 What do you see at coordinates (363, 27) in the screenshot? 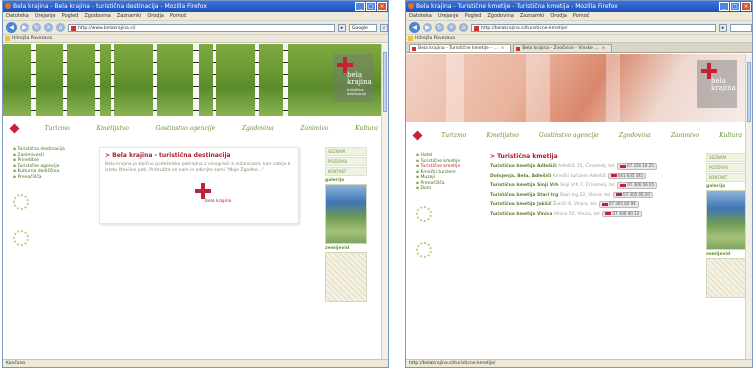
I see `search-input: Google` at bounding box center [363, 27].